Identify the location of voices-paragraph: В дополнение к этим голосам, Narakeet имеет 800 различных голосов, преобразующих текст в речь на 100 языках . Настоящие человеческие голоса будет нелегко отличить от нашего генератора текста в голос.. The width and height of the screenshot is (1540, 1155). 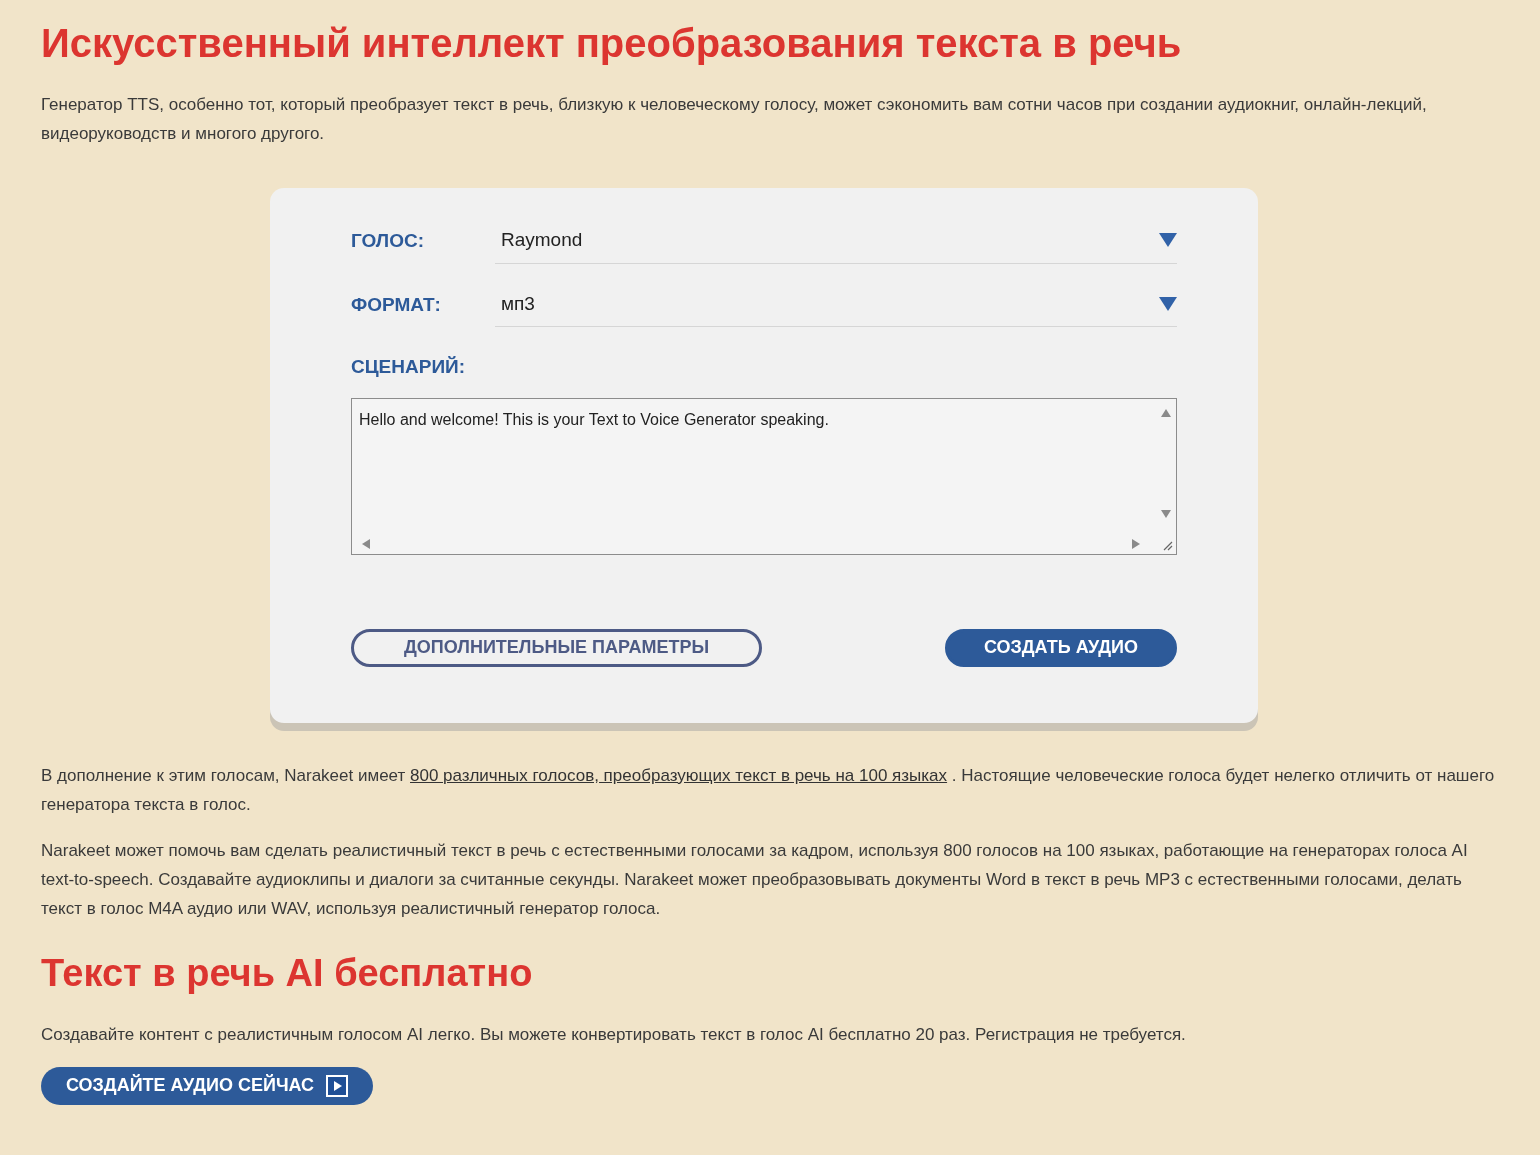
(768, 790).